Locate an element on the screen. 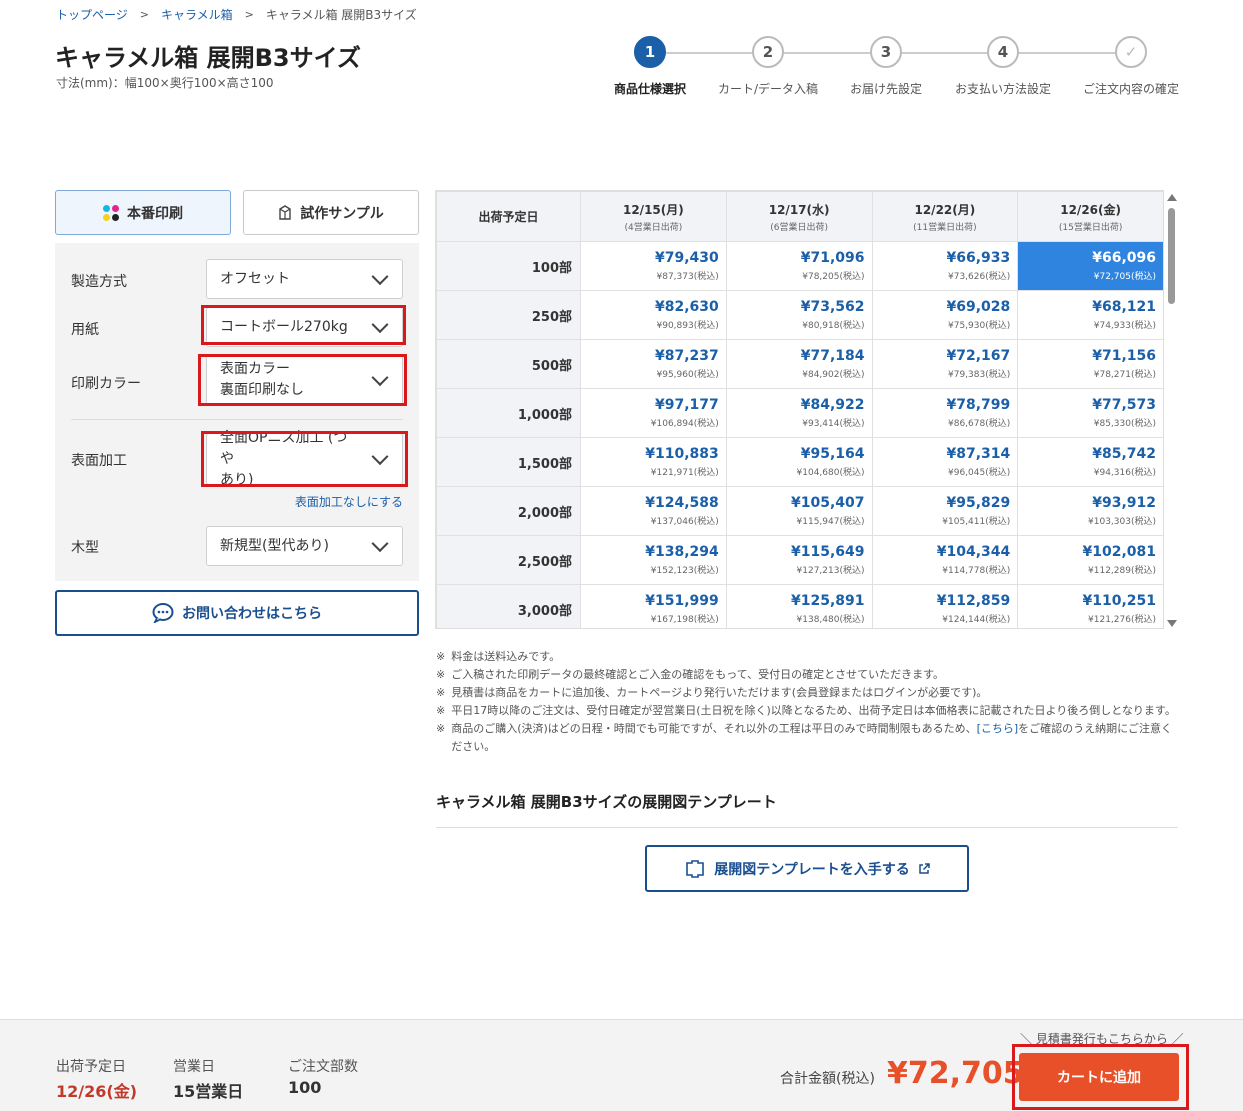 The height and width of the screenshot is (1111, 1243). breadcrumb-current: キャラメル箱 展開B3サイズ is located at coordinates (341, 15).